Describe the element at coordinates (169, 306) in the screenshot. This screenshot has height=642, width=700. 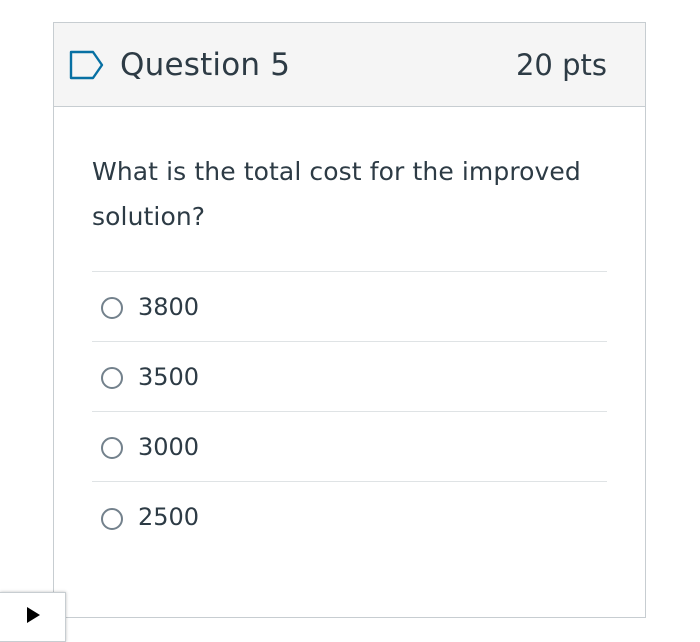
I see `answer-label: 3800` at that location.